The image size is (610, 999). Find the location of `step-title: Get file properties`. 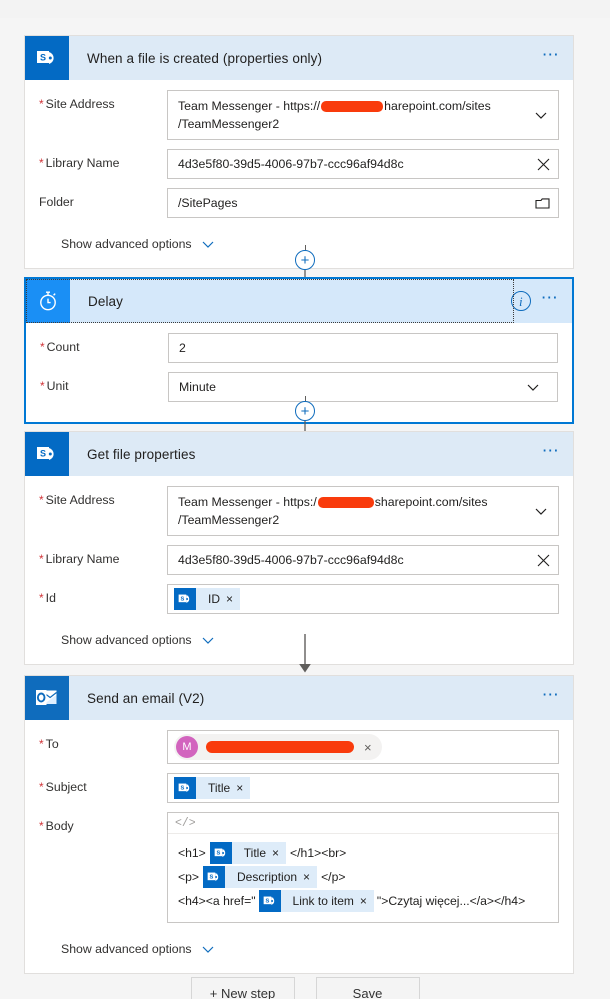

step-title: Get file properties is located at coordinates (141, 454).